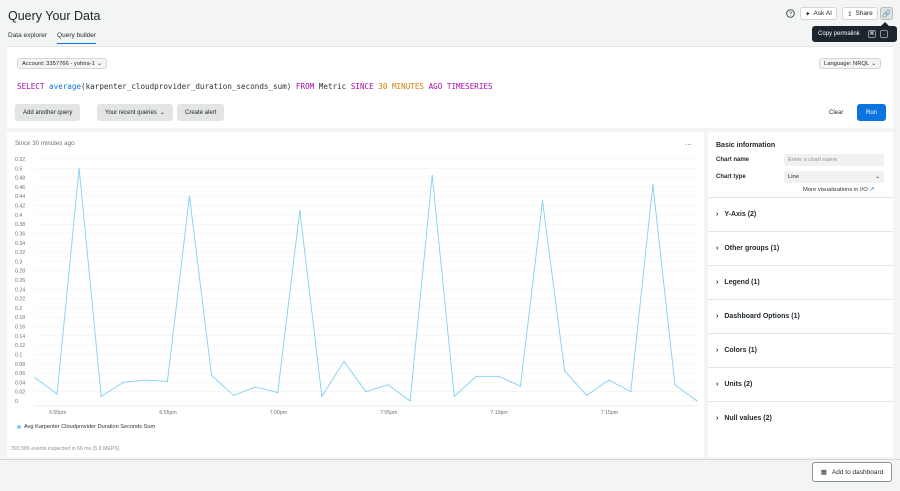  What do you see at coordinates (278, 413) in the screenshot?
I see `x-tick-label: 7:00pm` at bounding box center [278, 413].